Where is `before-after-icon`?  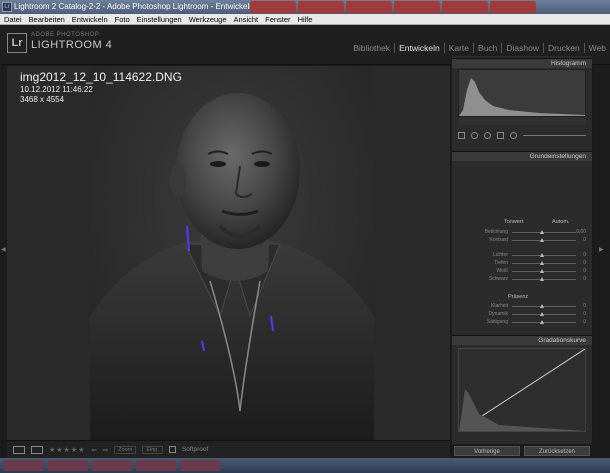
before-after-icon is located at coordinates (37, 449).